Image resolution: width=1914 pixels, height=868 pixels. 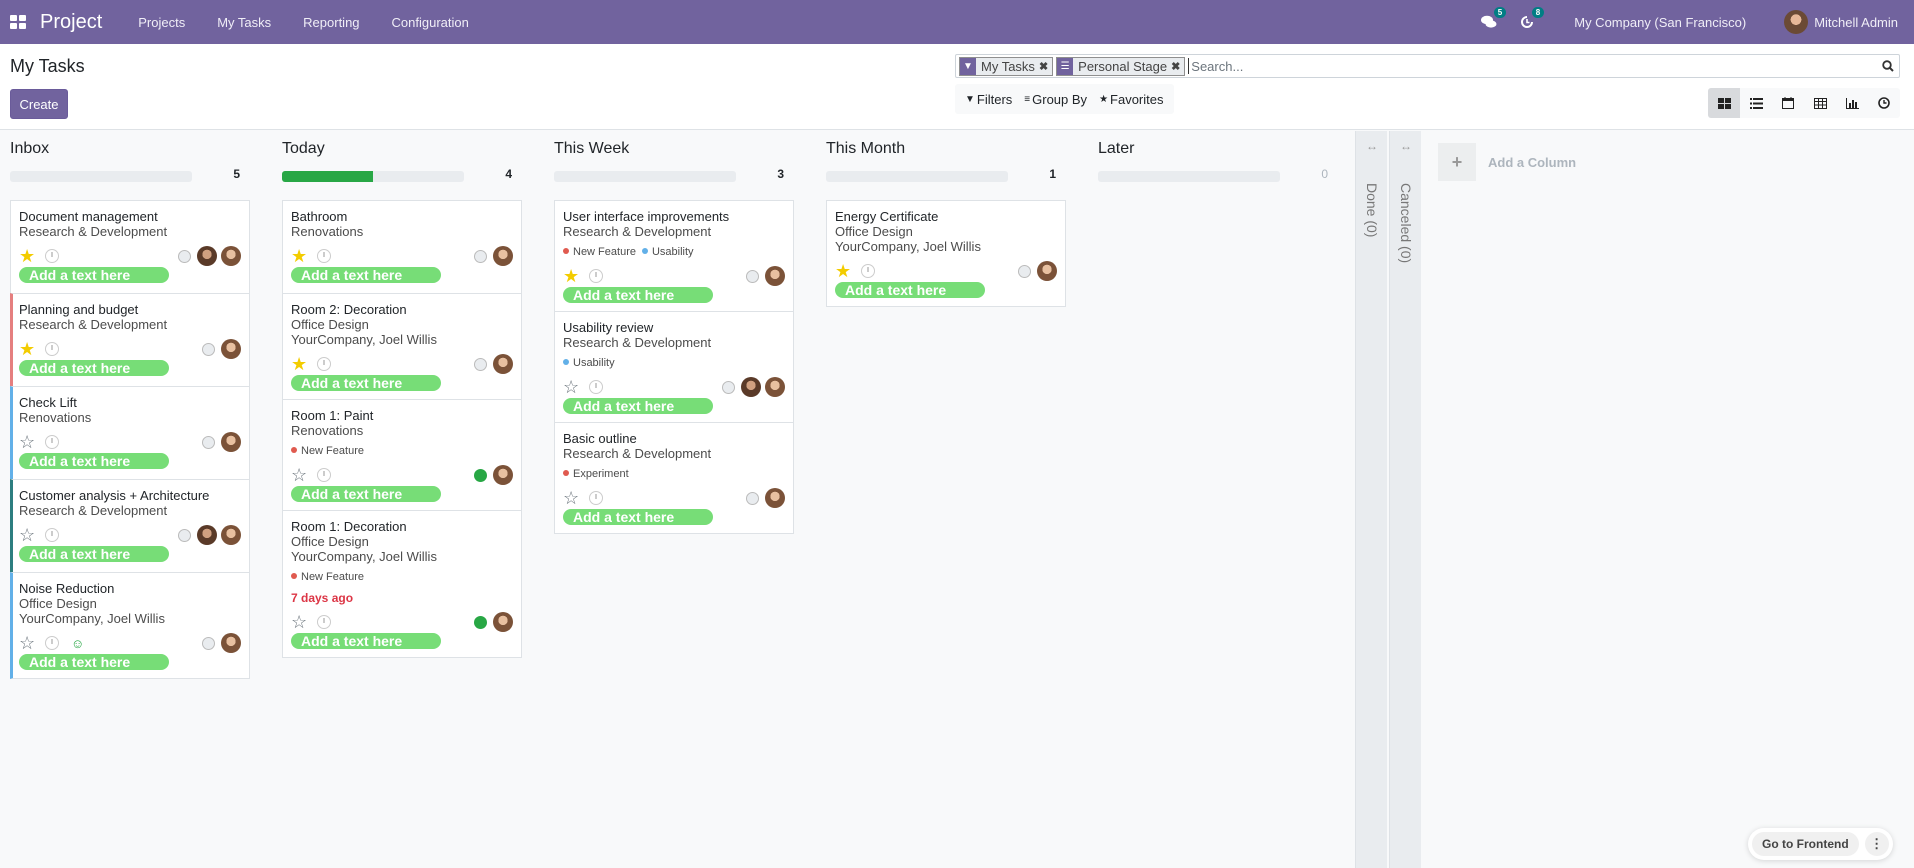 What do you see at coordinates (1756, 103) in the screenshot?
I see `list-view-button` at bounding box center [1756, 103].